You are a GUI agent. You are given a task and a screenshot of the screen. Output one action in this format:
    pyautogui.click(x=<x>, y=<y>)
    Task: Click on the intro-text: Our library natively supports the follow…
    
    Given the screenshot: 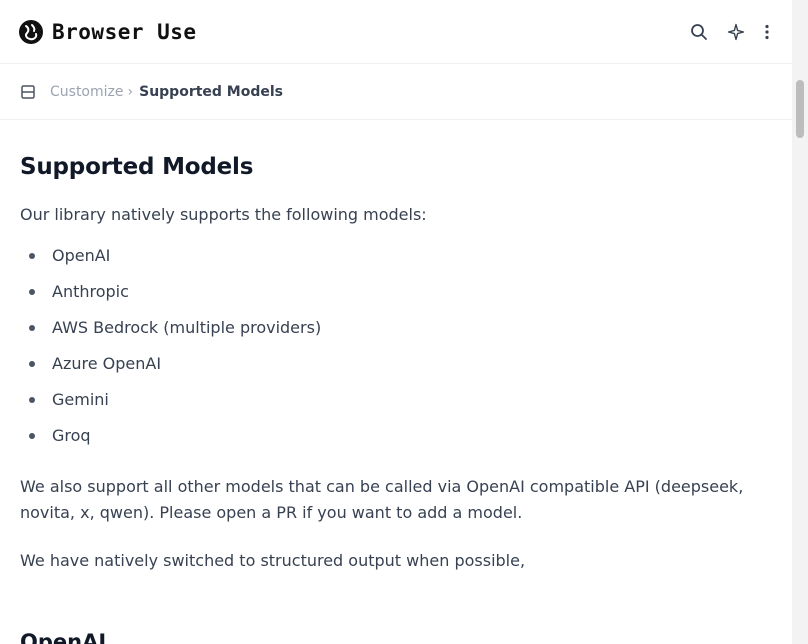 What is the action you would take?
    pyautogui.click(x=223, y=214)
    